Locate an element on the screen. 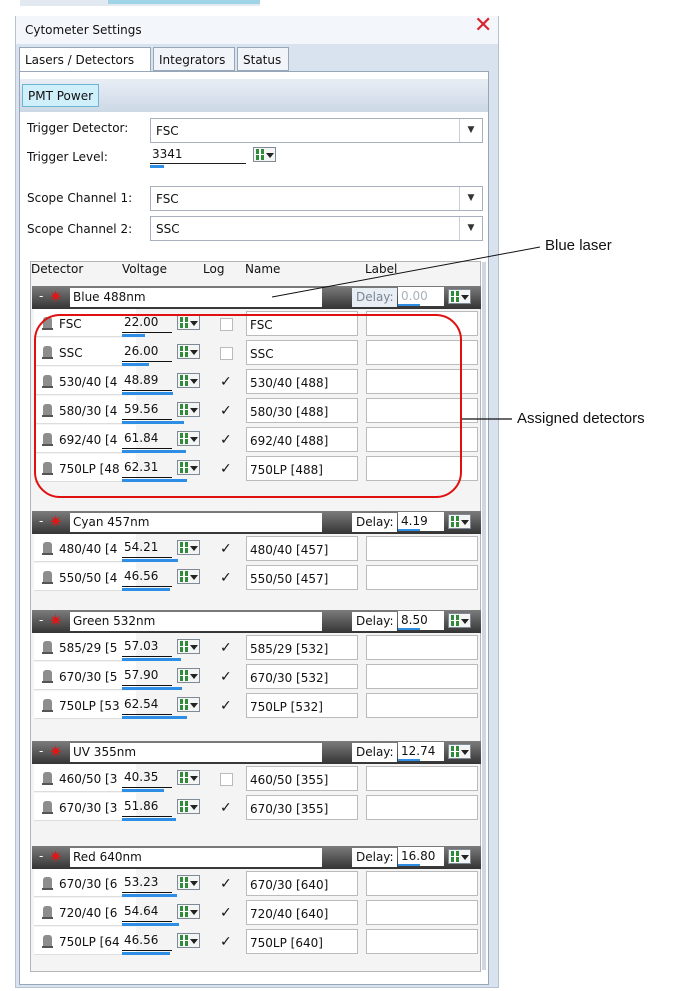  annotation-lines is located at coordinates (406, 333).